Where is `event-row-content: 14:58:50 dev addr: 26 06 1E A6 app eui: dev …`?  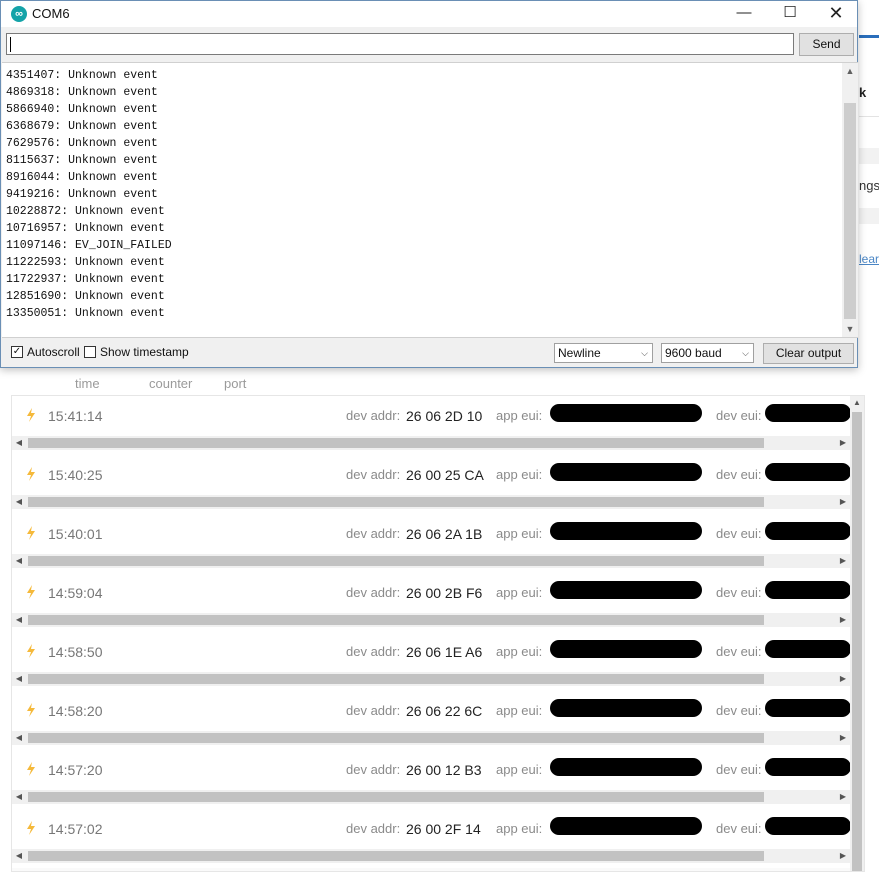 event-row-content: 14:58:50 dev addr: 26 06 1E A6 app eui: dev … is located at coordinates (431, 652).